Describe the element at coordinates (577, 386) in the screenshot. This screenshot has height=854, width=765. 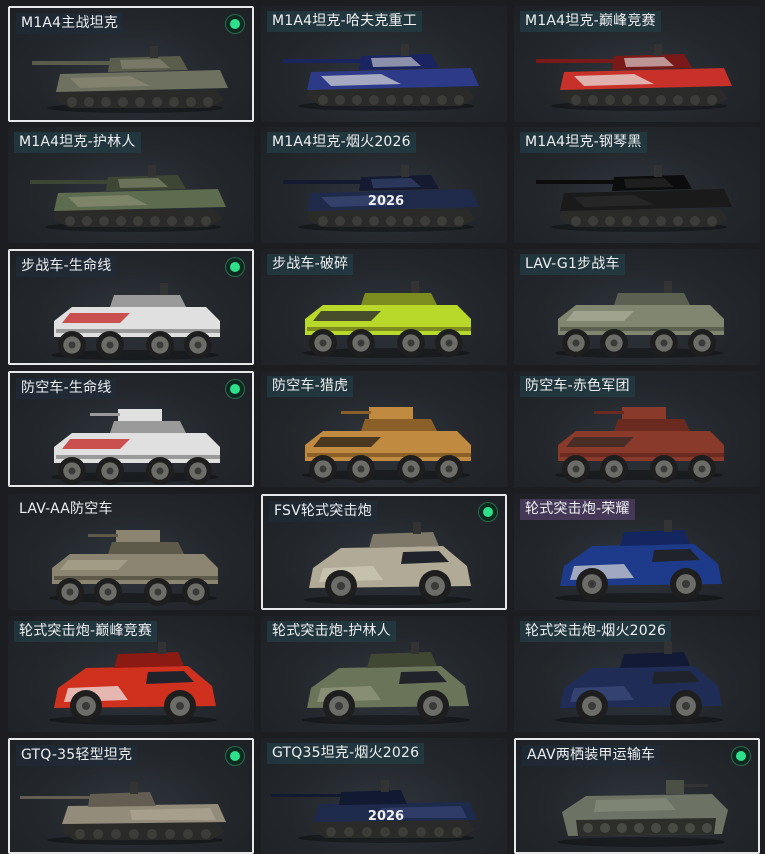
I see `vehicle-skin-name: 防空车-赤色军团` at that location.